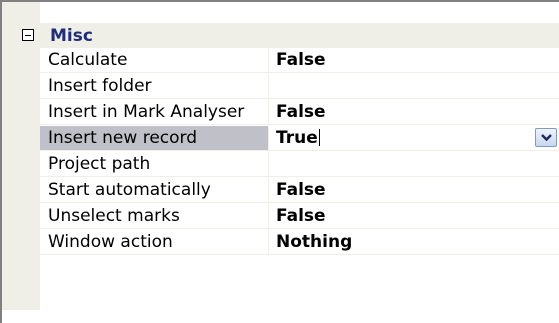 Image resolution: width=559 pixels, height=323 pixels. I want to click on collapse-minus-icon, so click(28, 35).